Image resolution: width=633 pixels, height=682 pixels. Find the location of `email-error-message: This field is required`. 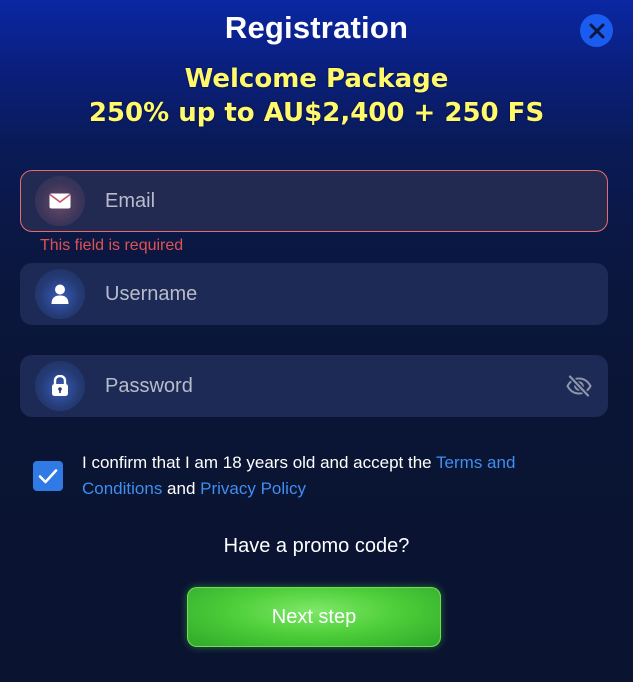

email-error-message: This field is required is located at coordinates (112, 245).